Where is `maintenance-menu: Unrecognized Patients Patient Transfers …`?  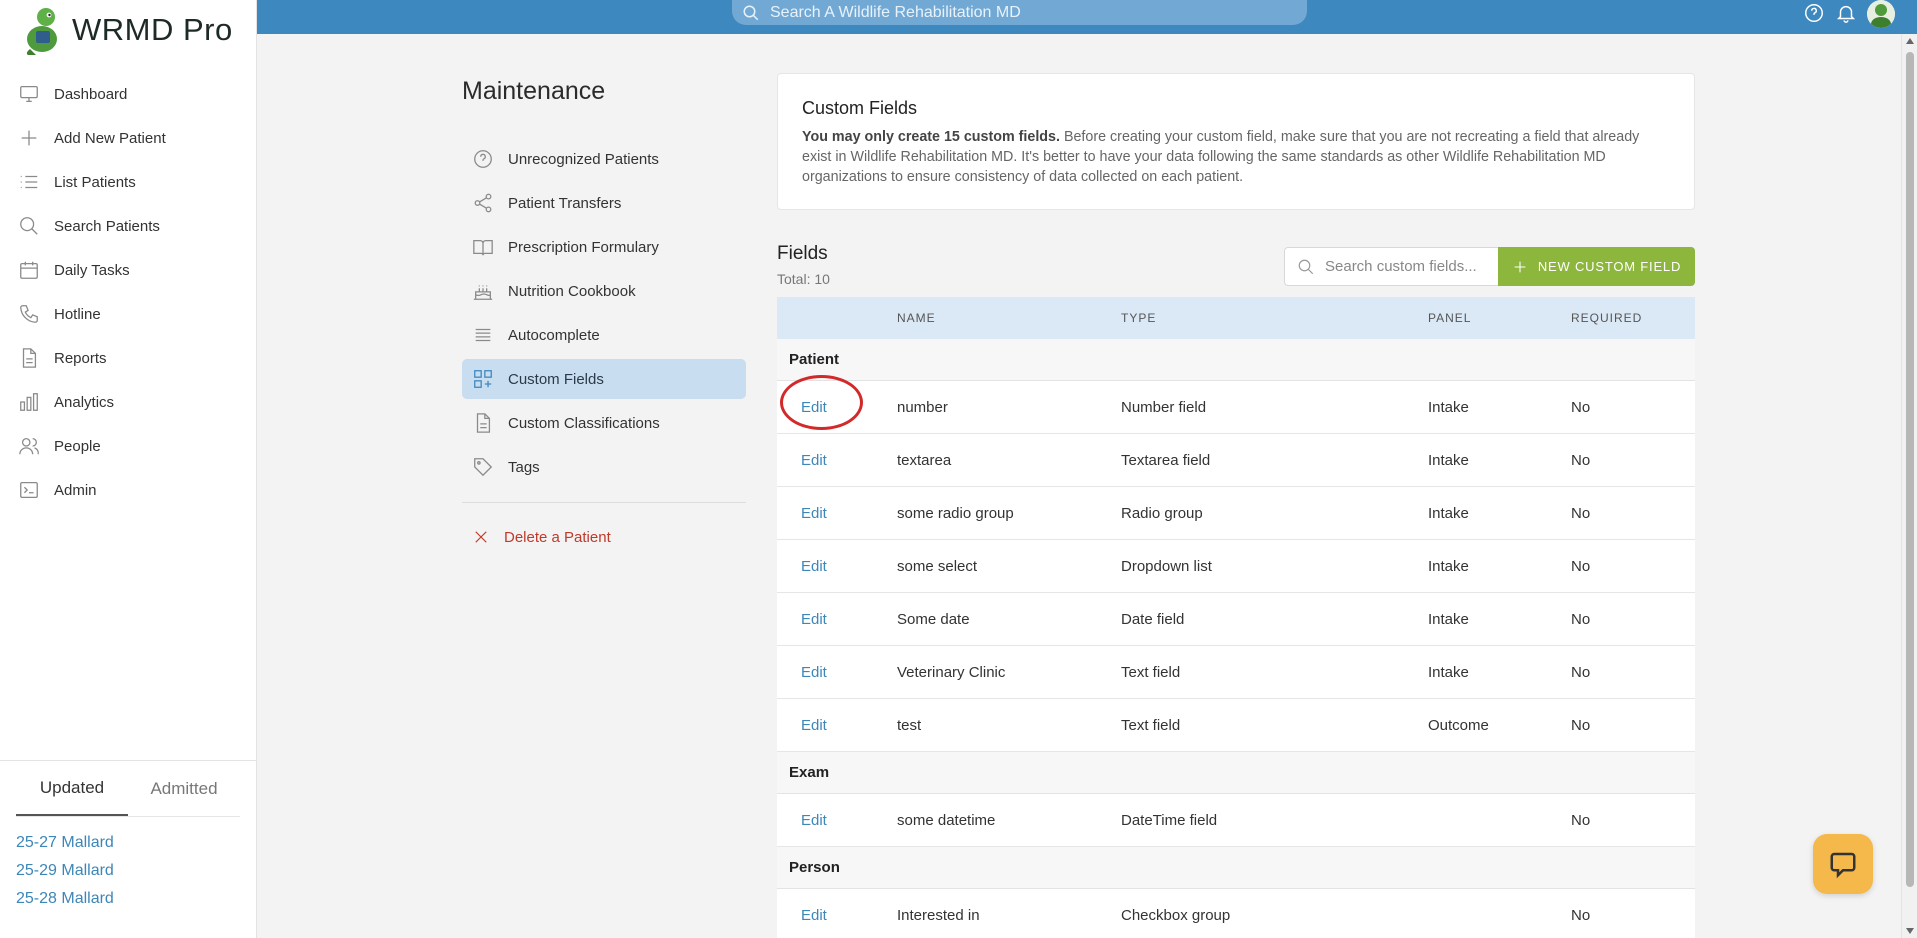
maintenance-menu: Unrecognized Patients Patient Transfers … is located at coordinates (604, 315).